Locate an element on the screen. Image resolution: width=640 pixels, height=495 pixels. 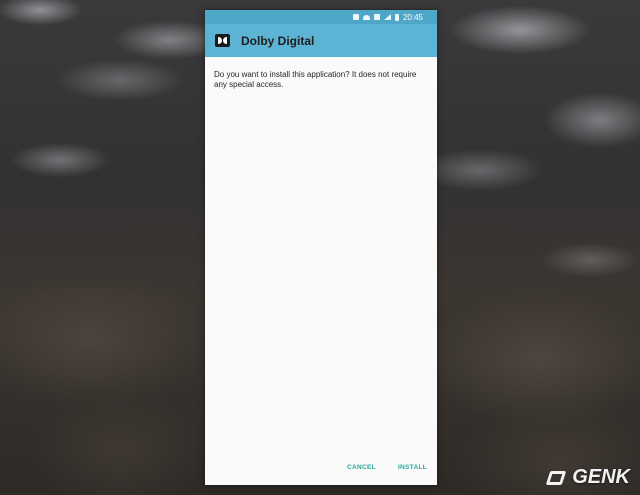
dialog-actions: CANCEL INSTALL is located at coordinates (387, 467).